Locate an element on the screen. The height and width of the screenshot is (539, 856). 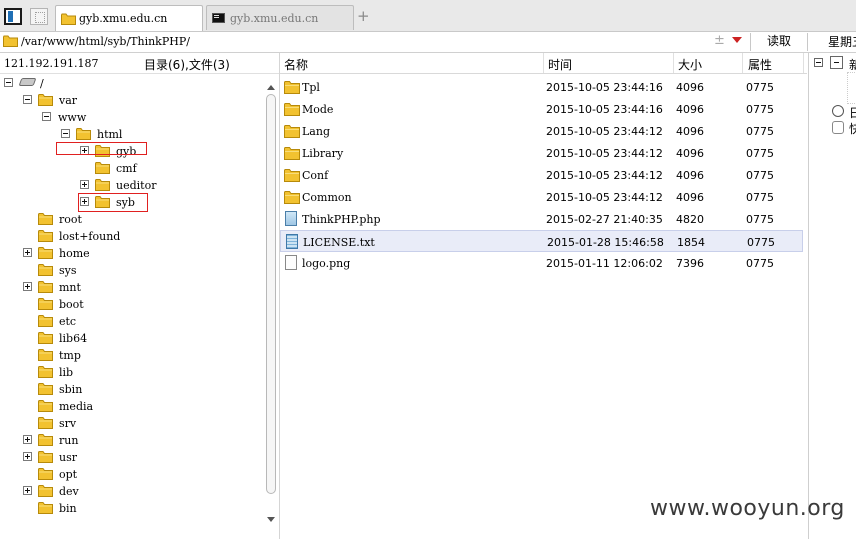
tree-node: run is located at coordinates (131, 440).